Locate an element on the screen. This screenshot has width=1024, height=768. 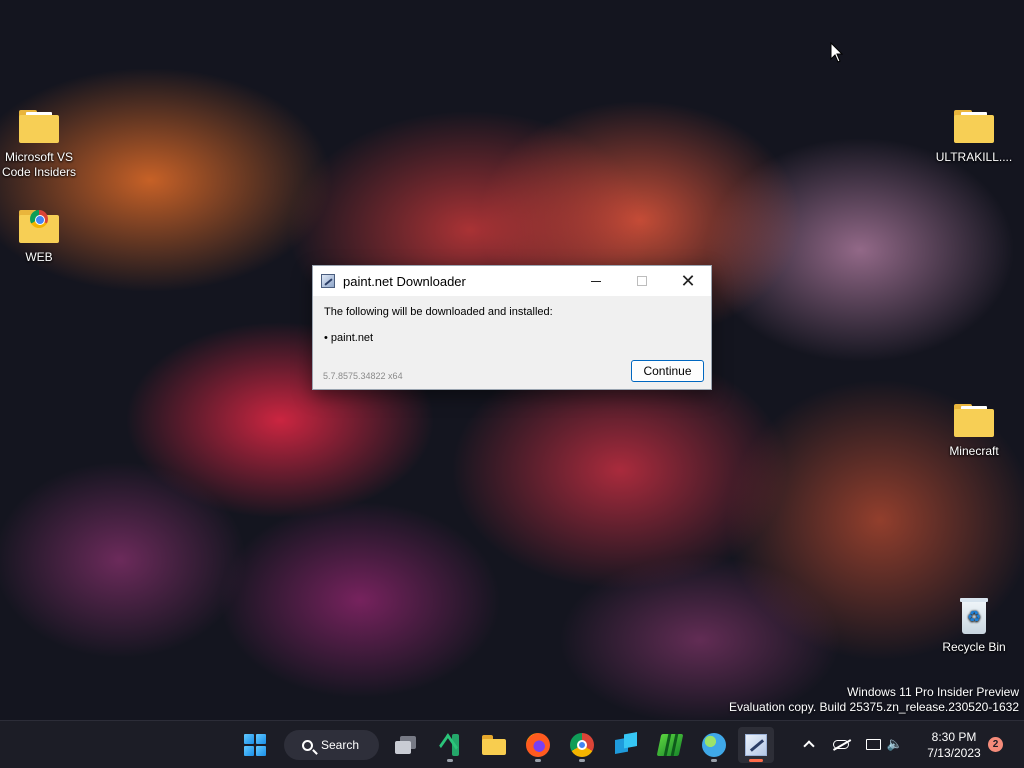
desktop-icon-label: Recycle Bin is located at coordinates (974, 647).